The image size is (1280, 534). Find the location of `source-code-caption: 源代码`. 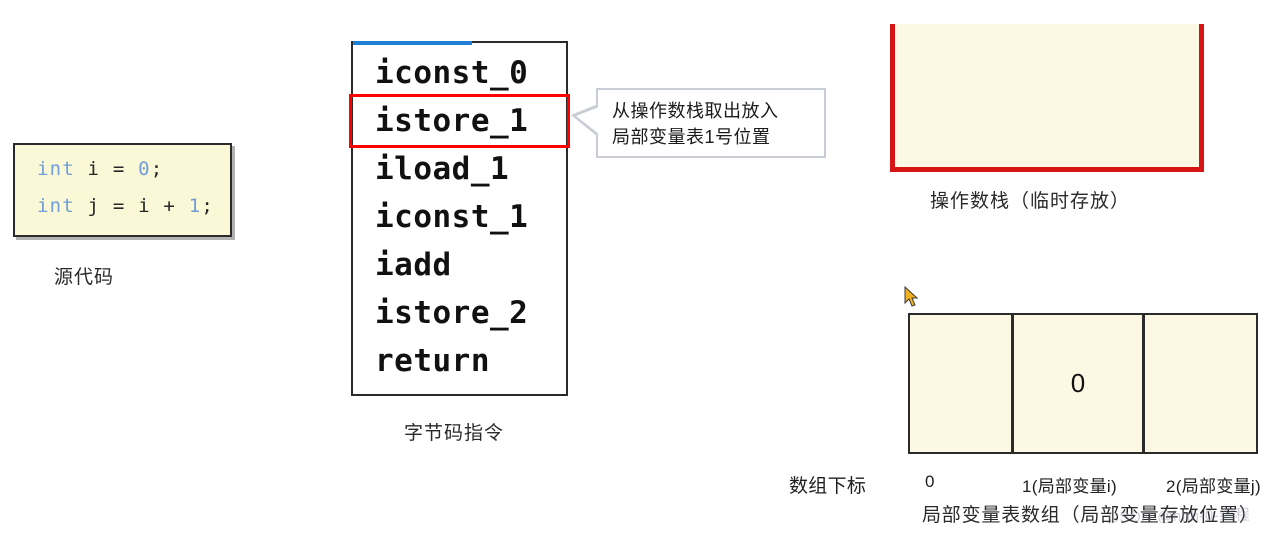

source-code-caption: 源代码 is located at coordinates (84, 277).